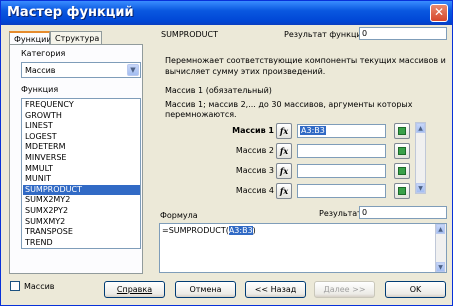 Image resolution: width=453 pixels, height=306 pixels. What do you see at coordinates (81, 190) in the screenshot?
I see `list-item-selected: SUMPRODUCT` at bounding box center [81, 190].